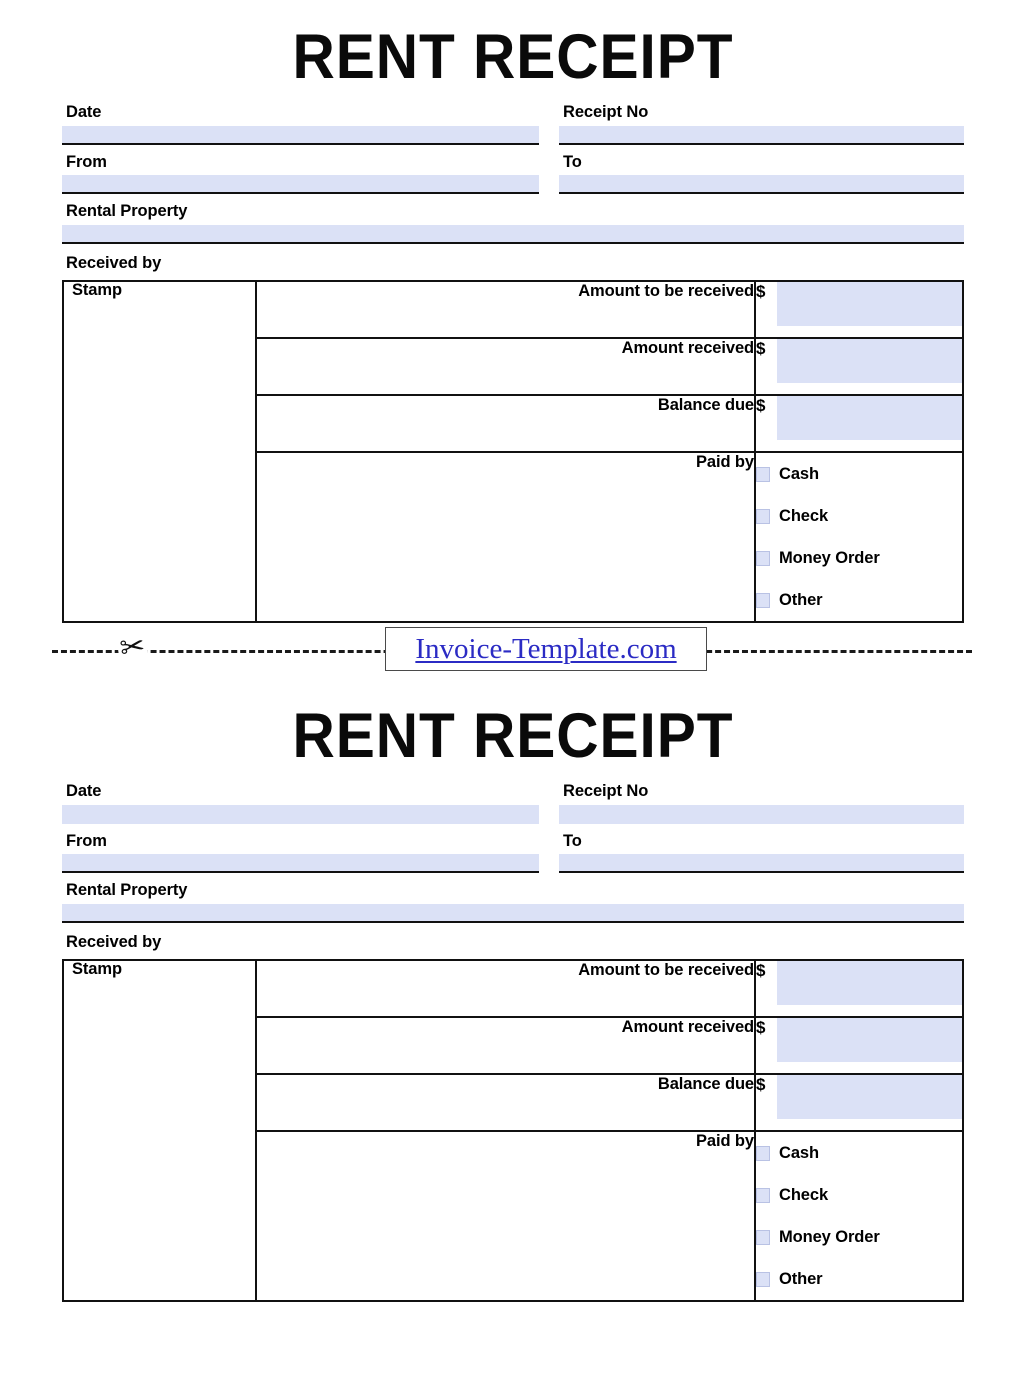 This screenshot has height=1391, width=1024. I want to click on balance-due-value, so click(869, 418).